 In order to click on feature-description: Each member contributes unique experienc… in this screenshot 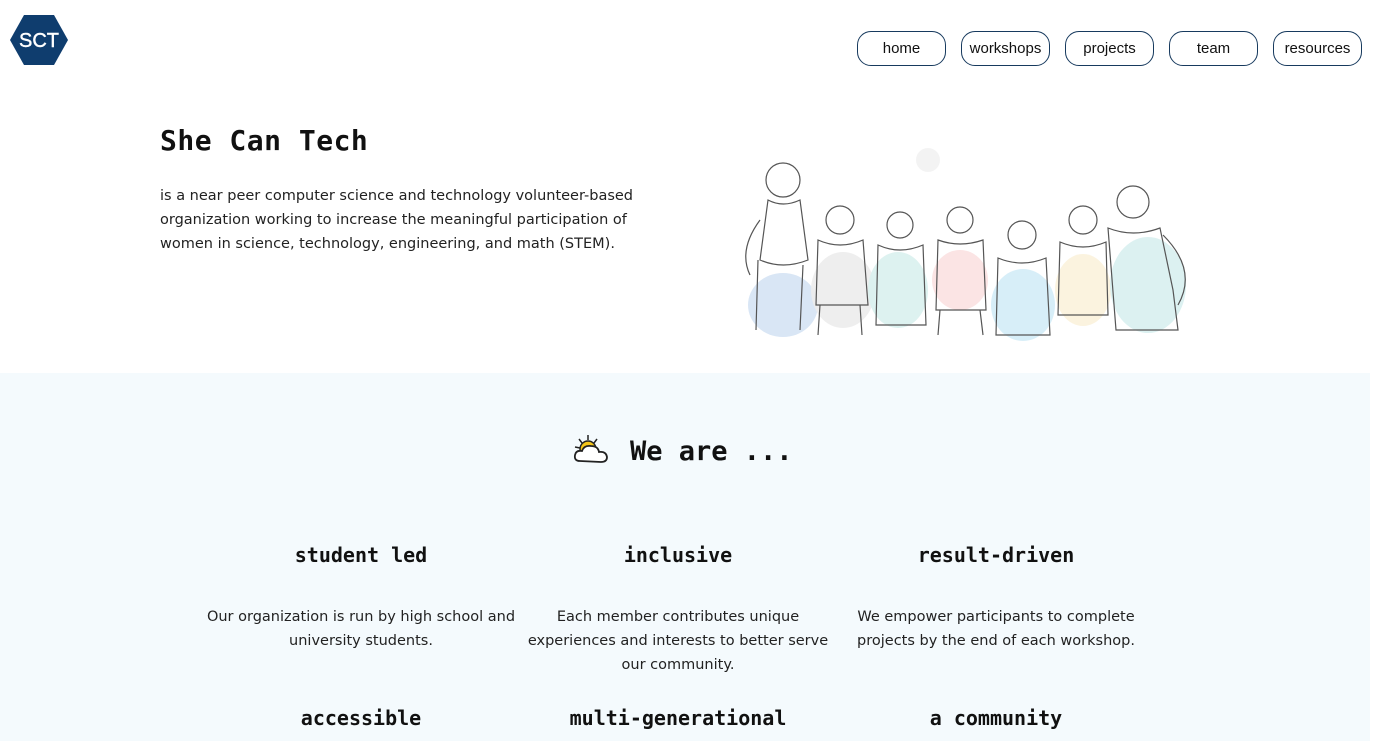, I will do `click(678, 641)`.